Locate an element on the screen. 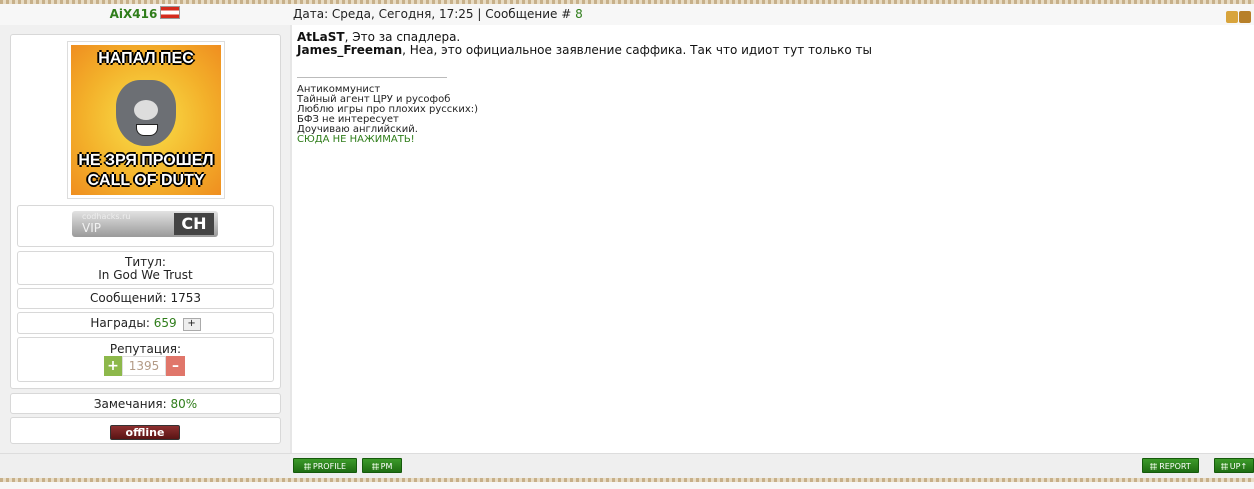  up-button-label: UP is located at coordinates (1235, 466).